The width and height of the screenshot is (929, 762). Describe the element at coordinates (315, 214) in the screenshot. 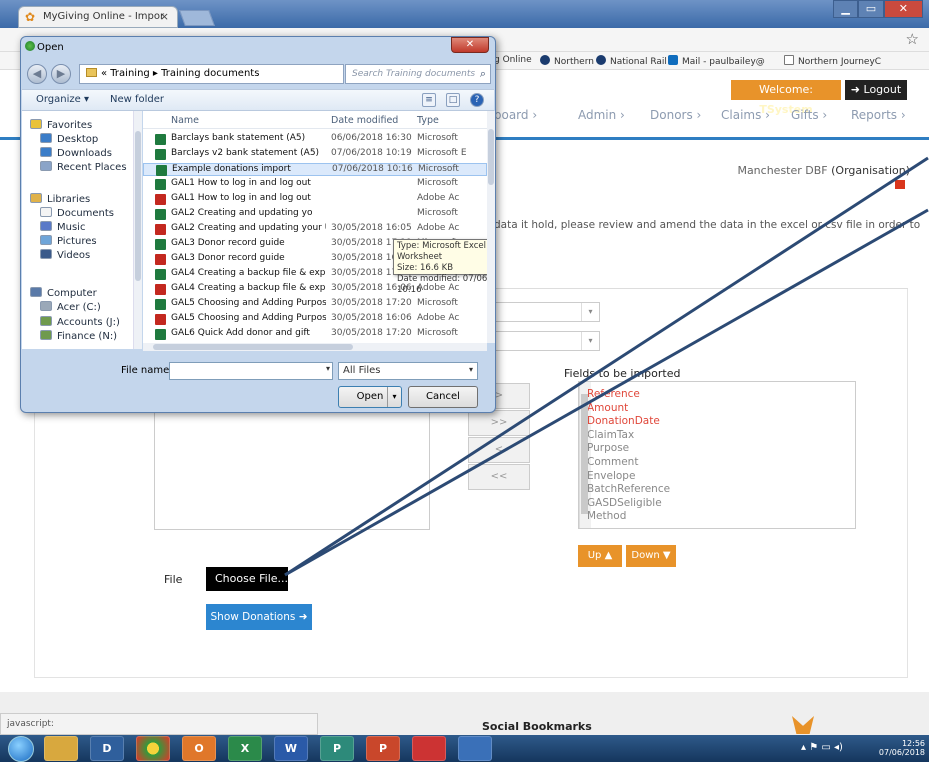

I see `file-row: GAL2 Creating and updating yo Microsoft` at that location.